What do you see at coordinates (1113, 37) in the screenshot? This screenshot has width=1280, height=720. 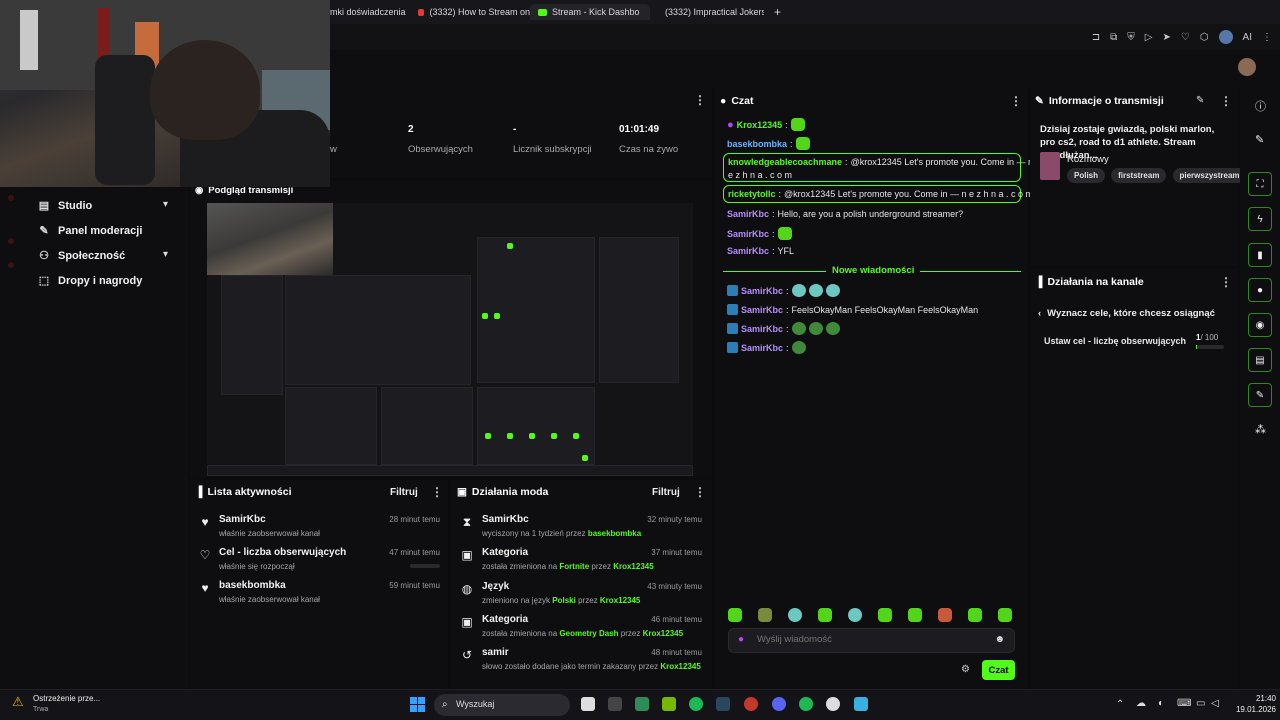 I see `capture-icon: ⧉` at bounding box center [1113, 37].